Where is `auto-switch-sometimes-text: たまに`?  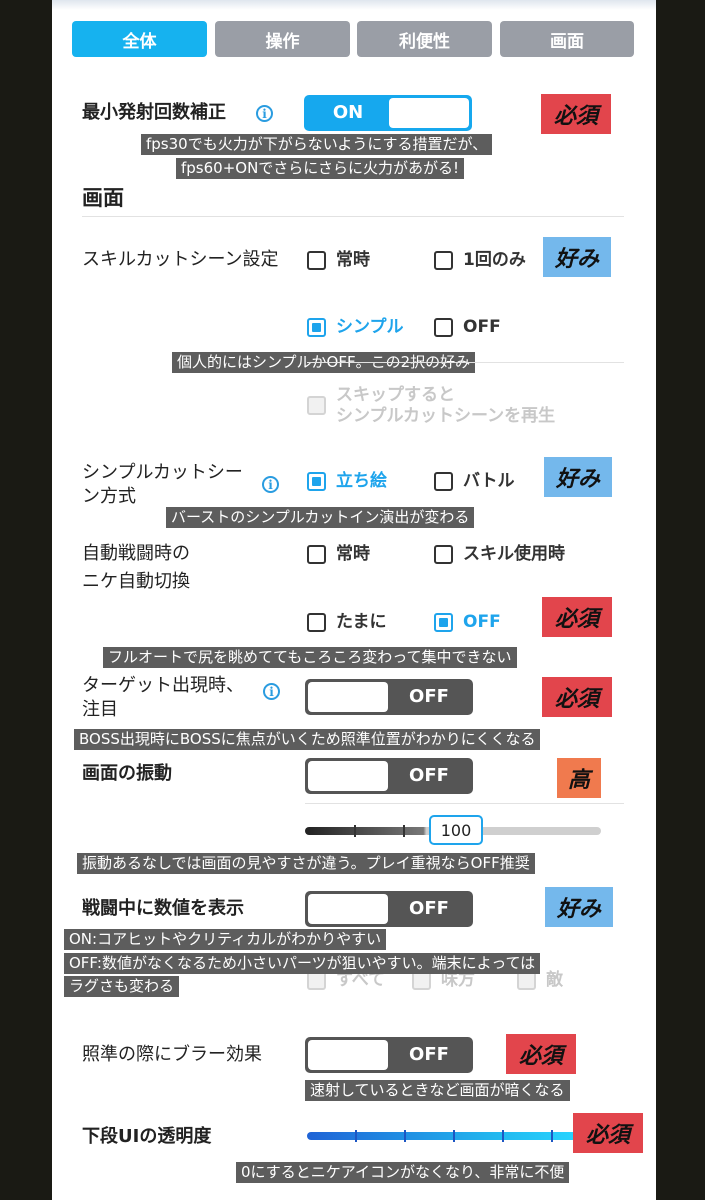
auto-switch-sometimes-text: たまに is located at coordinates (361, 622).